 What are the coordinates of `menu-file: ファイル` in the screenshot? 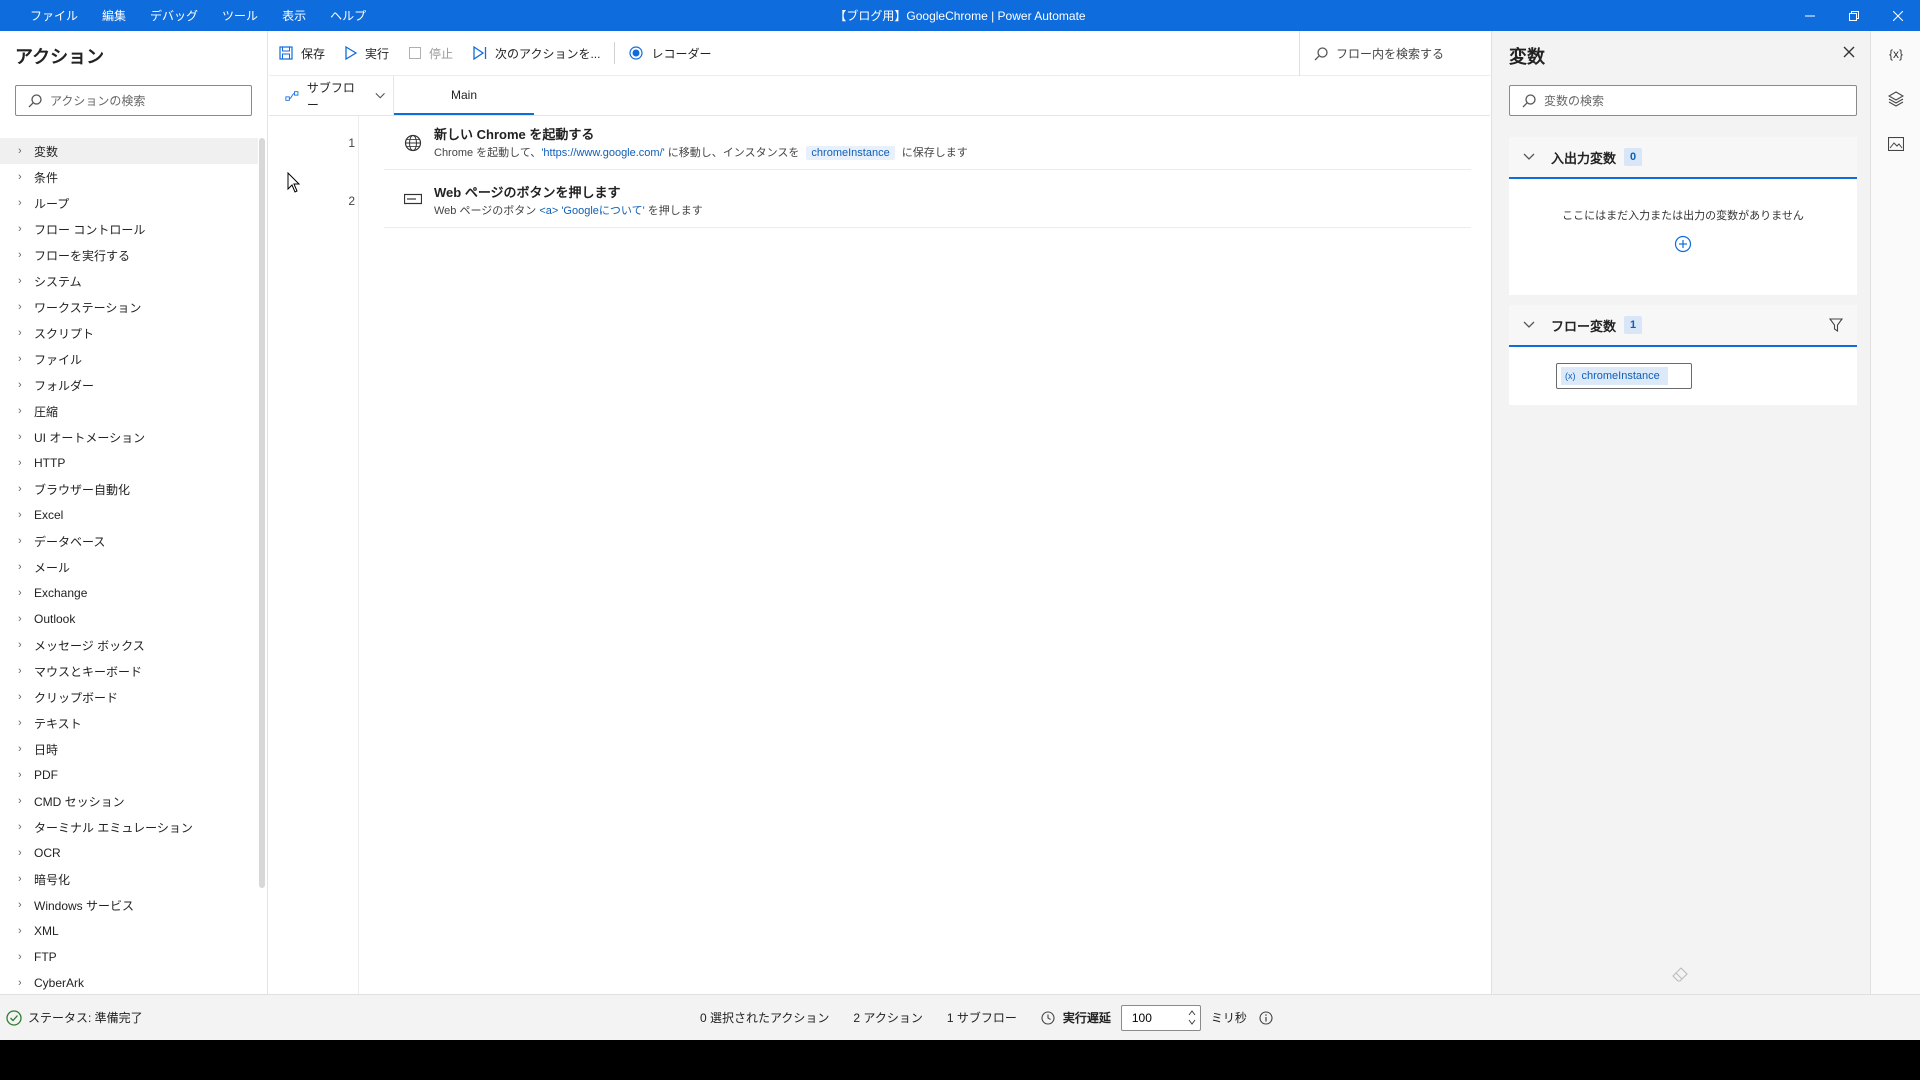 It's located at (54, 15).